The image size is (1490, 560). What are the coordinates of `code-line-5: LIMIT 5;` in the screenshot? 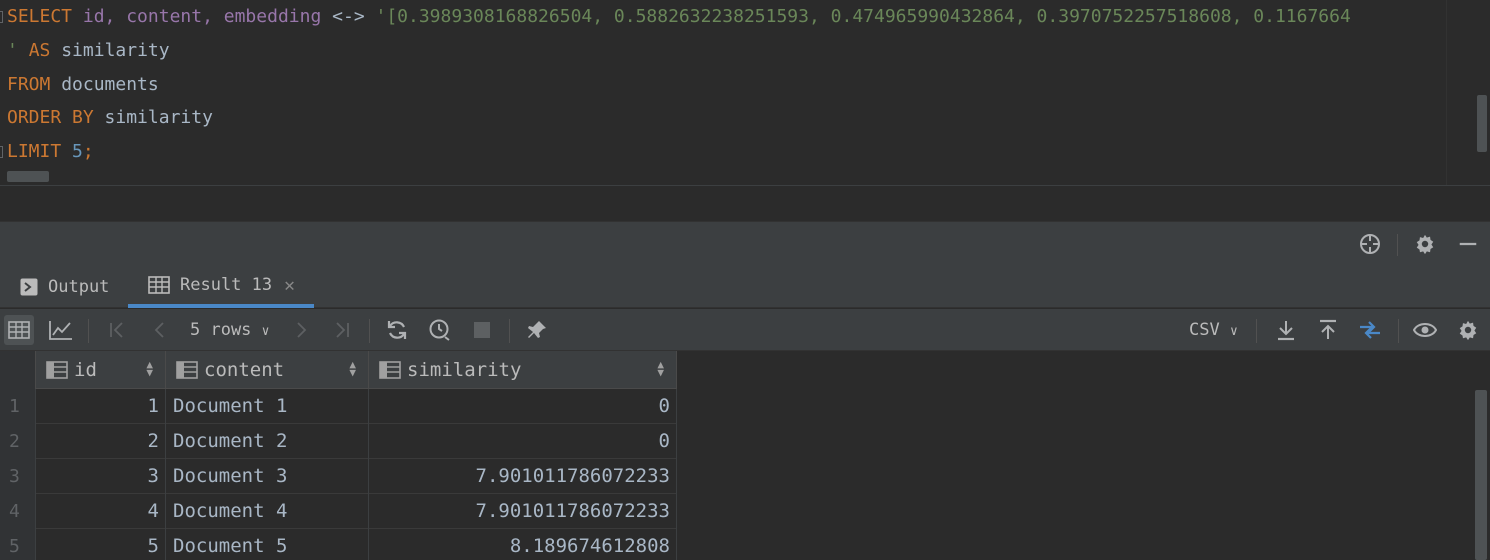 It's located at (50, 152).